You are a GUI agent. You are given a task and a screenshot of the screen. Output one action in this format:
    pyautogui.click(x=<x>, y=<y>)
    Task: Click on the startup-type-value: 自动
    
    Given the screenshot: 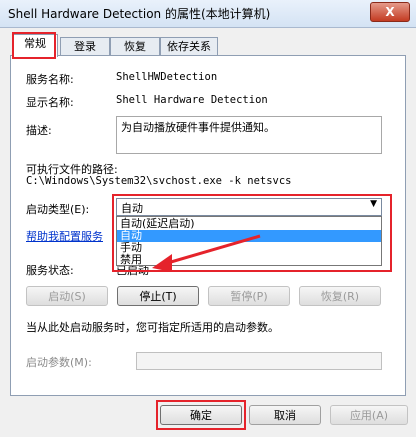 What is the action you would take?
    pyautogui.click(x=132, y=208)
    